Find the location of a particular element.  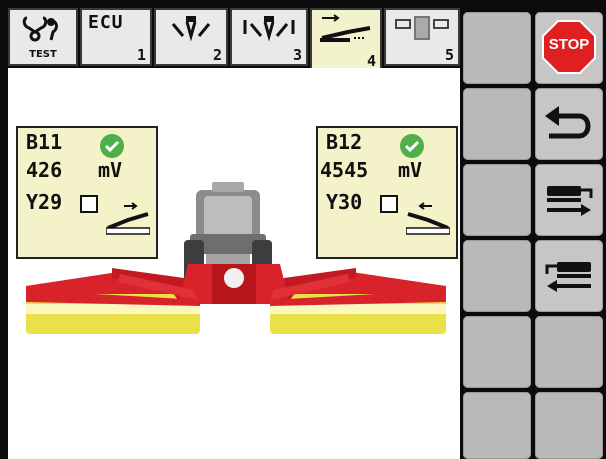

sensor-label: B11 is located at coordinates (44, 142).